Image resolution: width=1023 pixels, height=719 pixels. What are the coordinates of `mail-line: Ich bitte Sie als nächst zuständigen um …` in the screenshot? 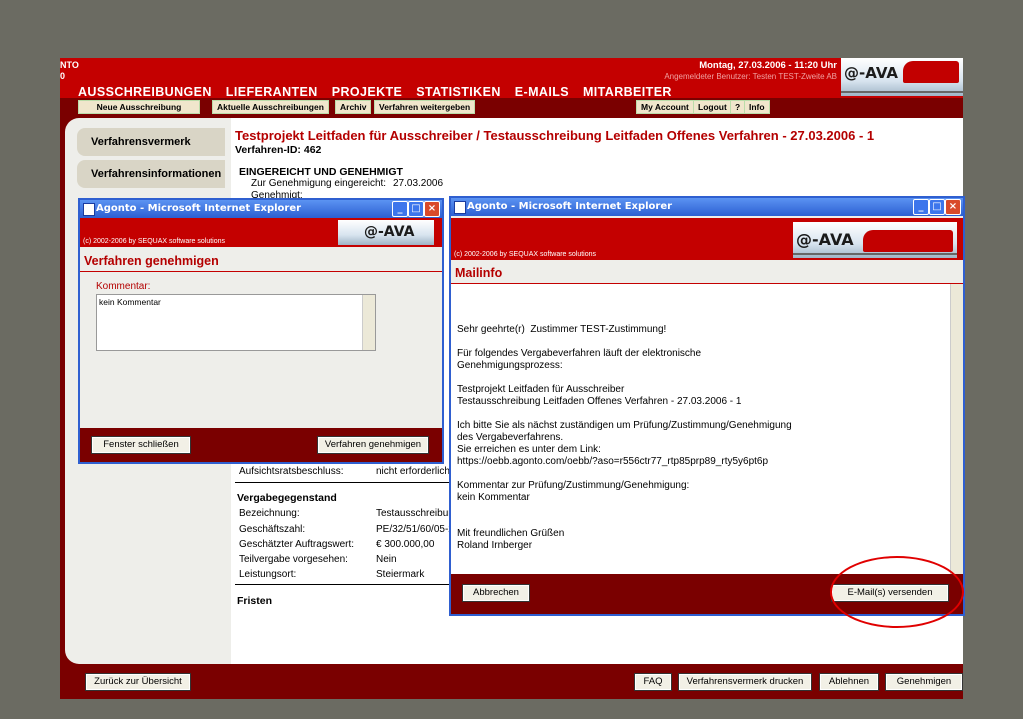 It's located at (624, 425).